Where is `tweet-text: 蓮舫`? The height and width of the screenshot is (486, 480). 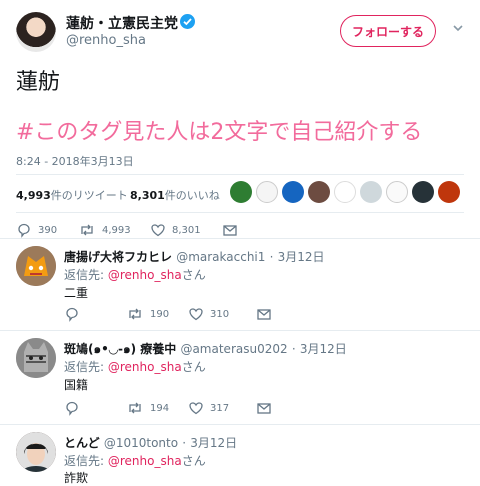 tweet-text: 蓮舫 is located at coordinates (38, 82).